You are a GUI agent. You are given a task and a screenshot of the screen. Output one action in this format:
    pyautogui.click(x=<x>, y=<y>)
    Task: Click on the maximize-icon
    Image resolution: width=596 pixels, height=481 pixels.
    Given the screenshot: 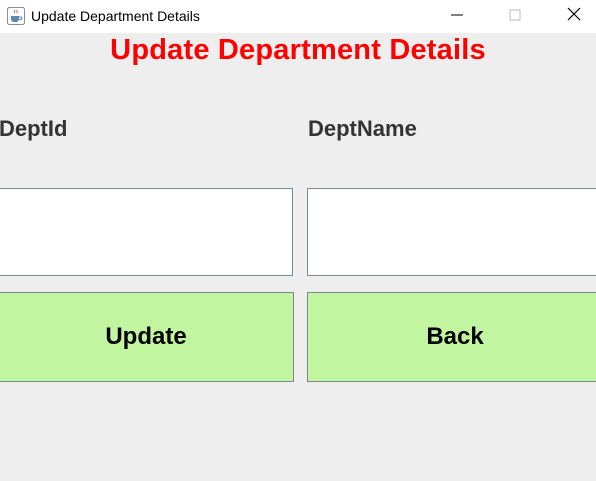 What is the action you would take?
    pyautogui.click(x=515, y=17)
    